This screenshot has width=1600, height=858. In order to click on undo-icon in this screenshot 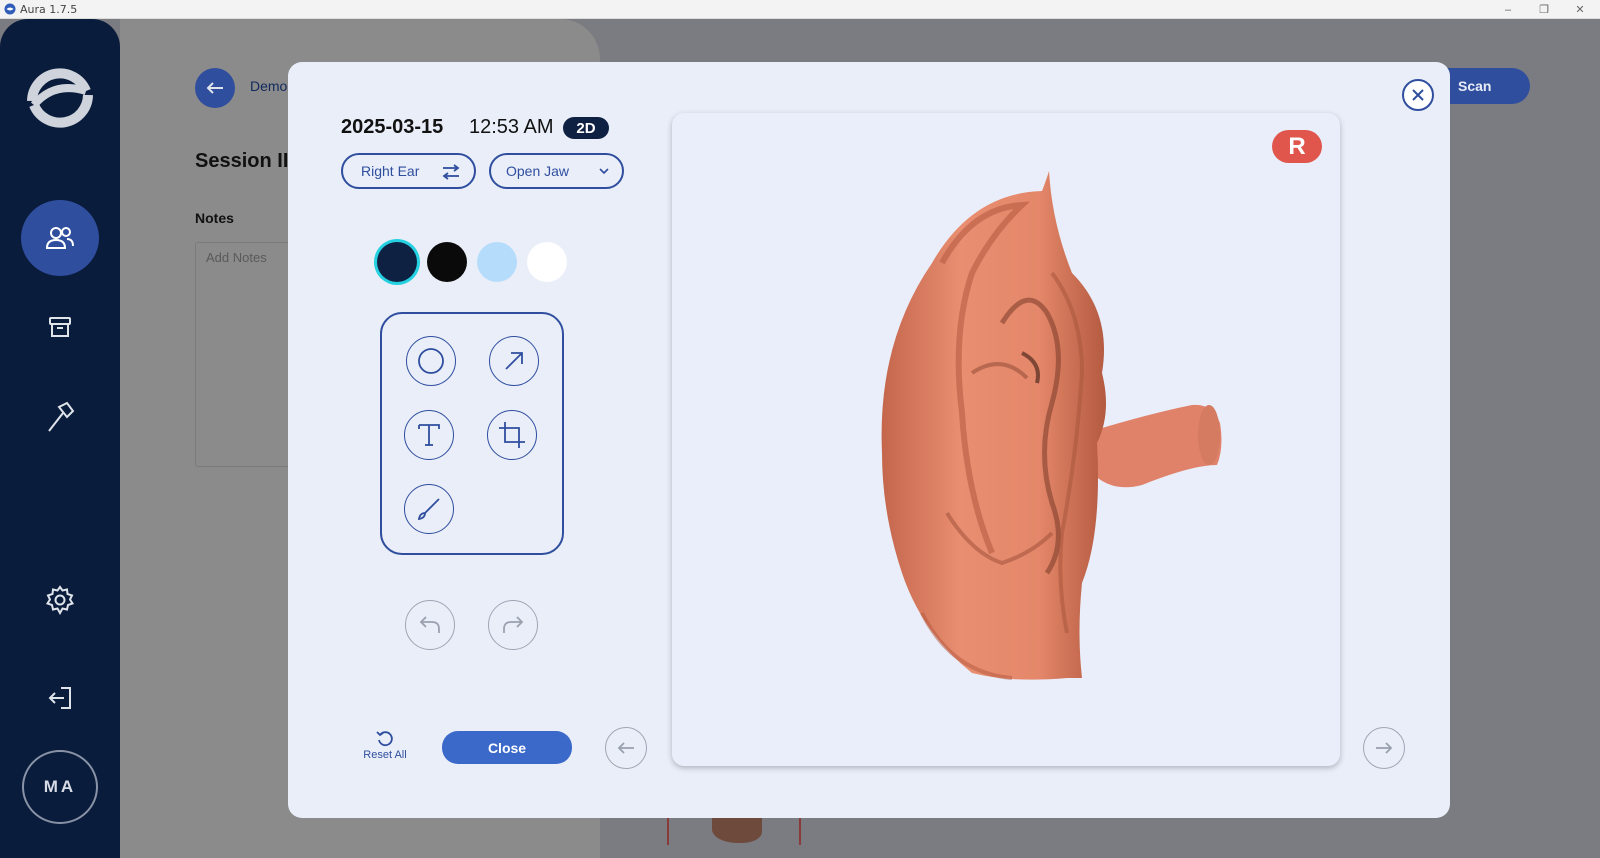, I will do `click(429, 624)`.